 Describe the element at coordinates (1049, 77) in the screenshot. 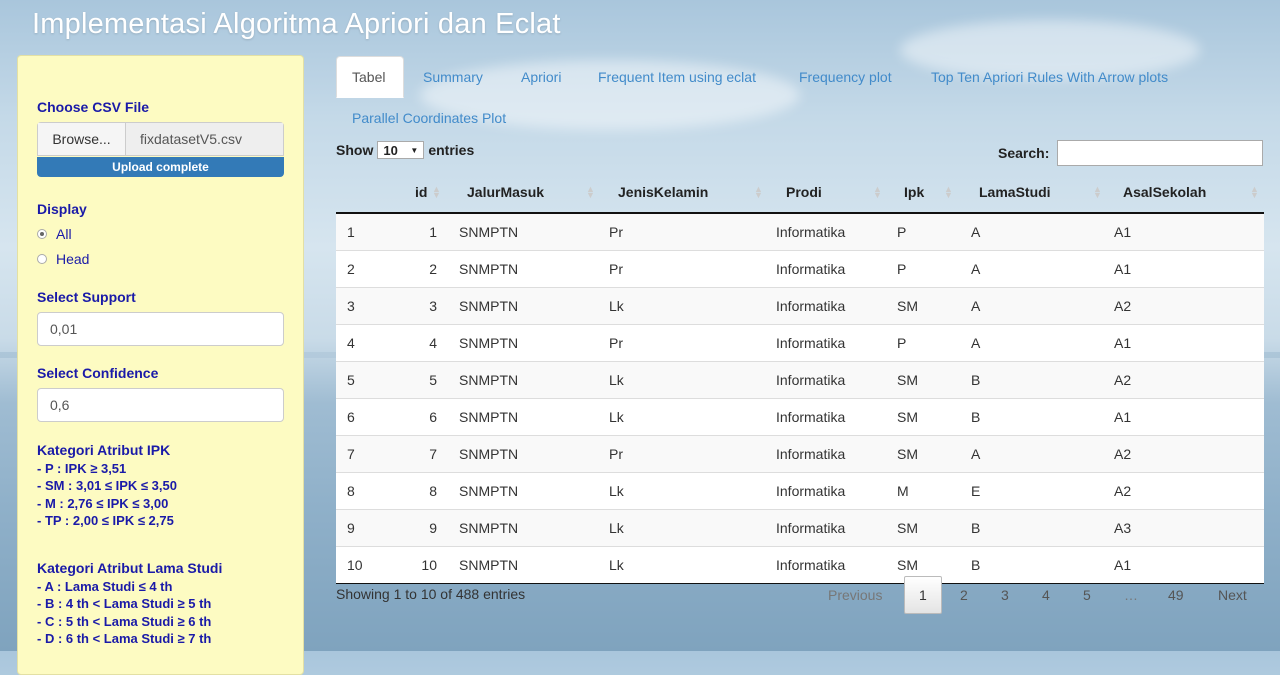

I see `tab-arrow-plots: Top Ten Apriori Rules With Arrow plots` at that location.